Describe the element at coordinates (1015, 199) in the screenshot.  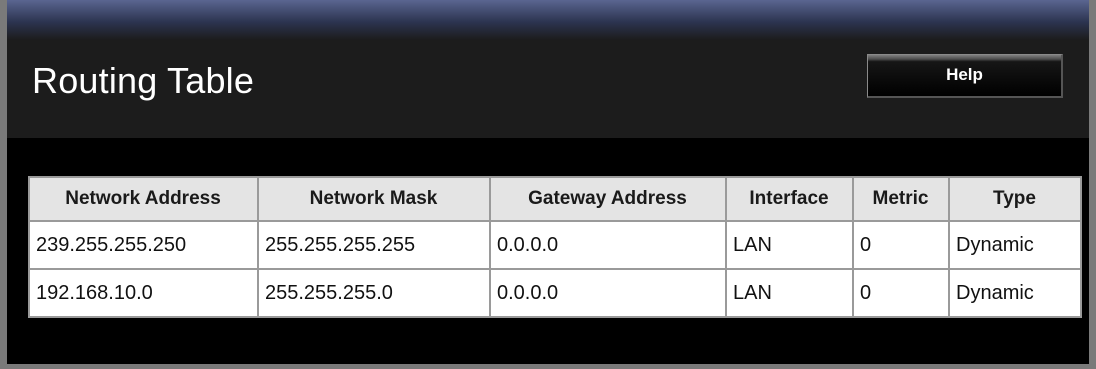
I see `column-header-type: Type` at that location.